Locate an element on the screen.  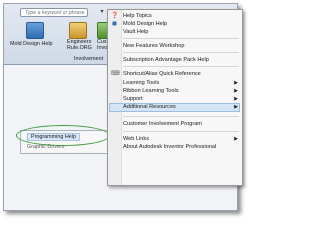
engineers-rule-button: Engineers Rule.ORG is located at coordinates (80, 45).